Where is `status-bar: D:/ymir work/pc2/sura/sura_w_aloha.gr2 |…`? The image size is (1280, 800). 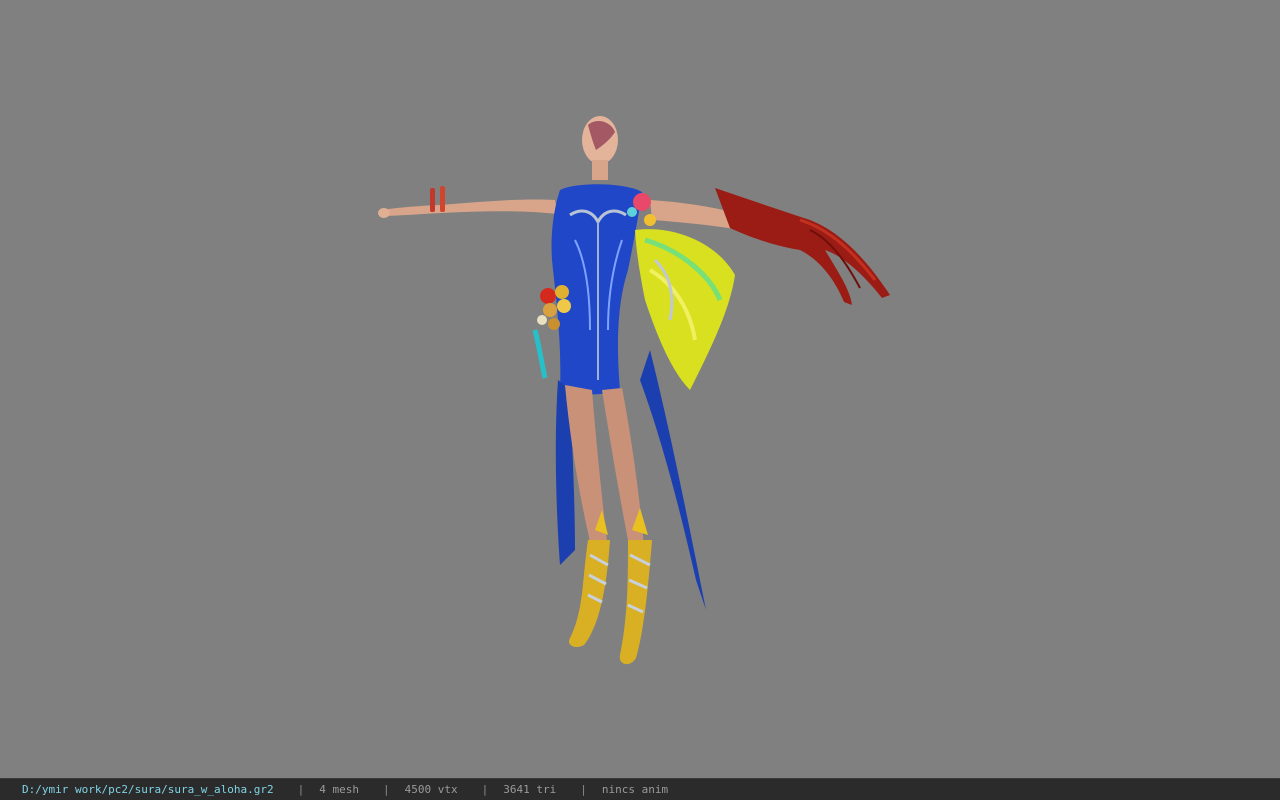 status-bar: D:/ymir work/pc2/sura/sura_w_aloha.gr2 |… is located at coordinates (640, 789).